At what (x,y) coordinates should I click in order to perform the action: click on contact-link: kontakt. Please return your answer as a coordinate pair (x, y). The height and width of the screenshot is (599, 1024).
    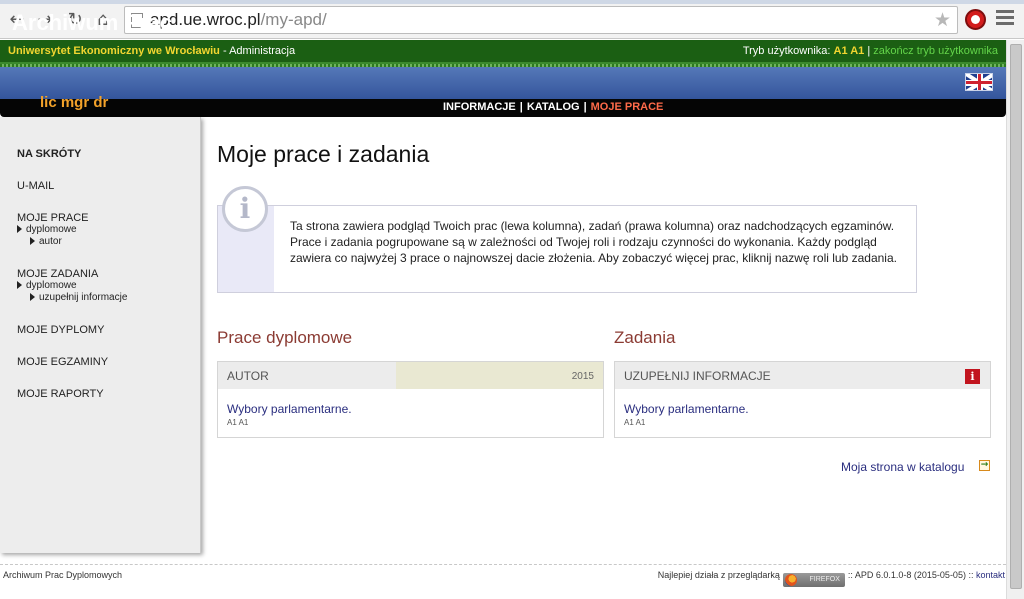
    Looking at the image, I should click on (990, 575).